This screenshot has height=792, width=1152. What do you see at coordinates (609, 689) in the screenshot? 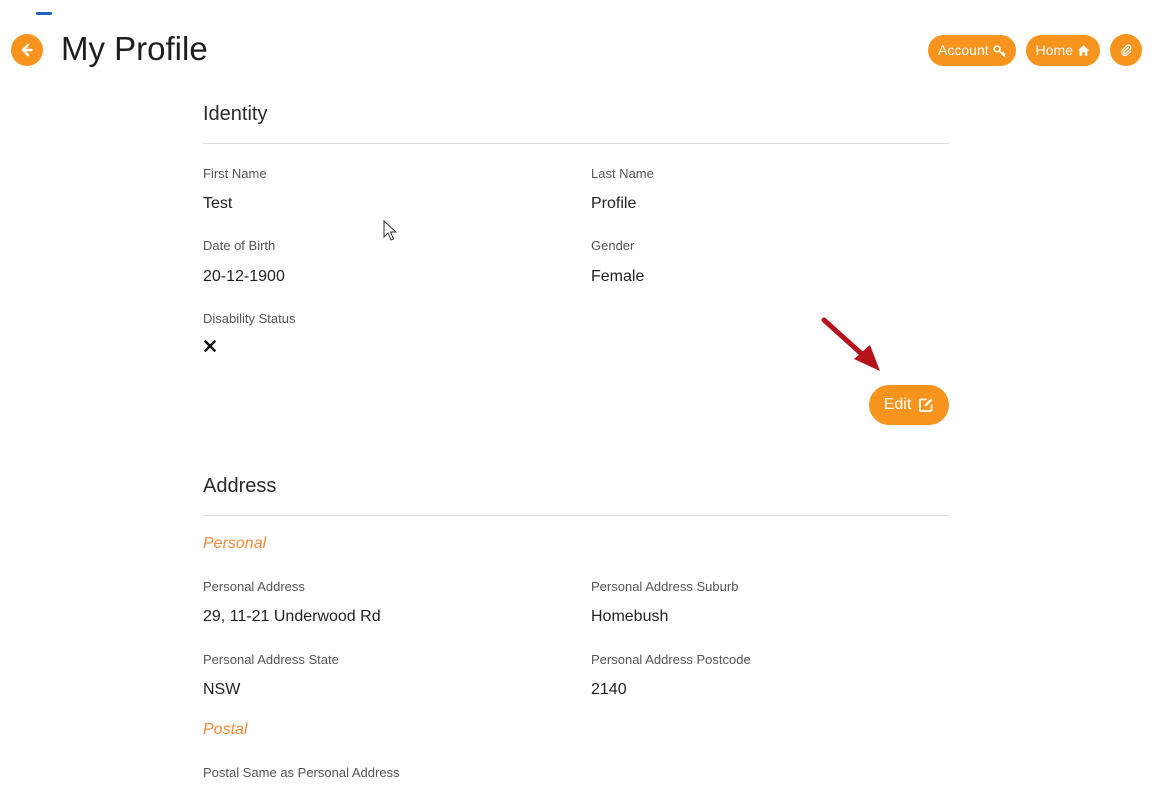
I see `personal-postcode-value: 2140` at bounding box center [609, 689].